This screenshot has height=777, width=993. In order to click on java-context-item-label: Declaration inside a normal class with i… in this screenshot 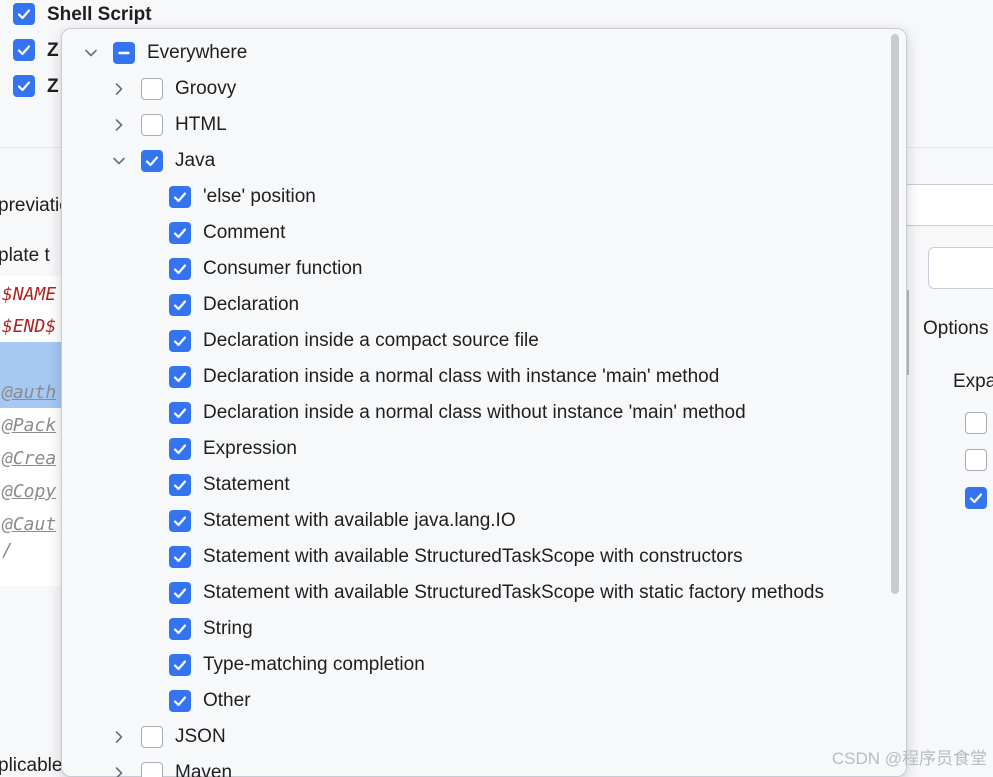, I will do `click(461, 376)`.